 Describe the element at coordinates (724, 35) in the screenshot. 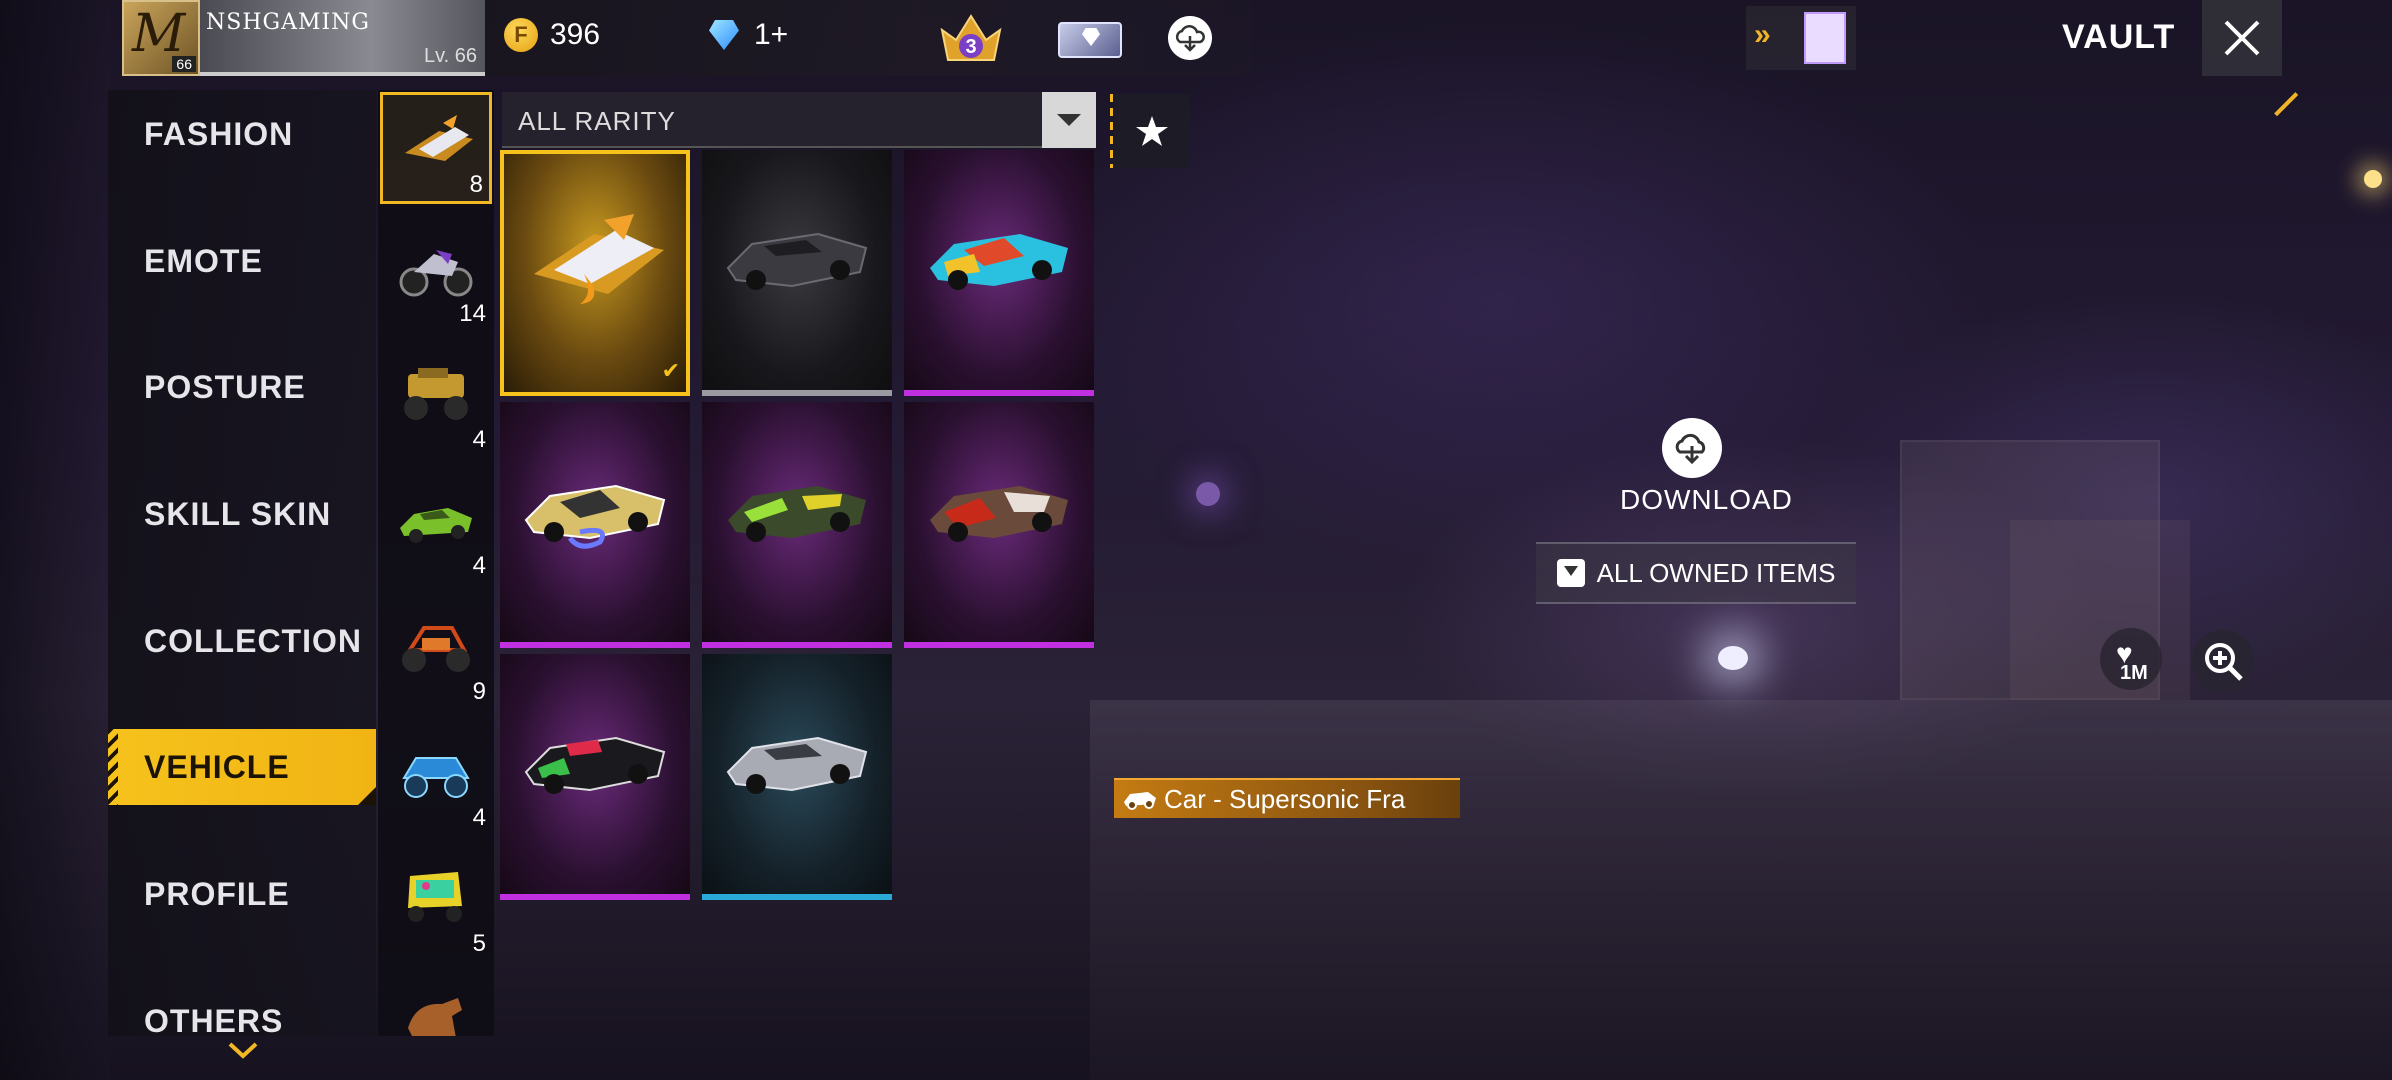

I see `diamond-icon` at that location.